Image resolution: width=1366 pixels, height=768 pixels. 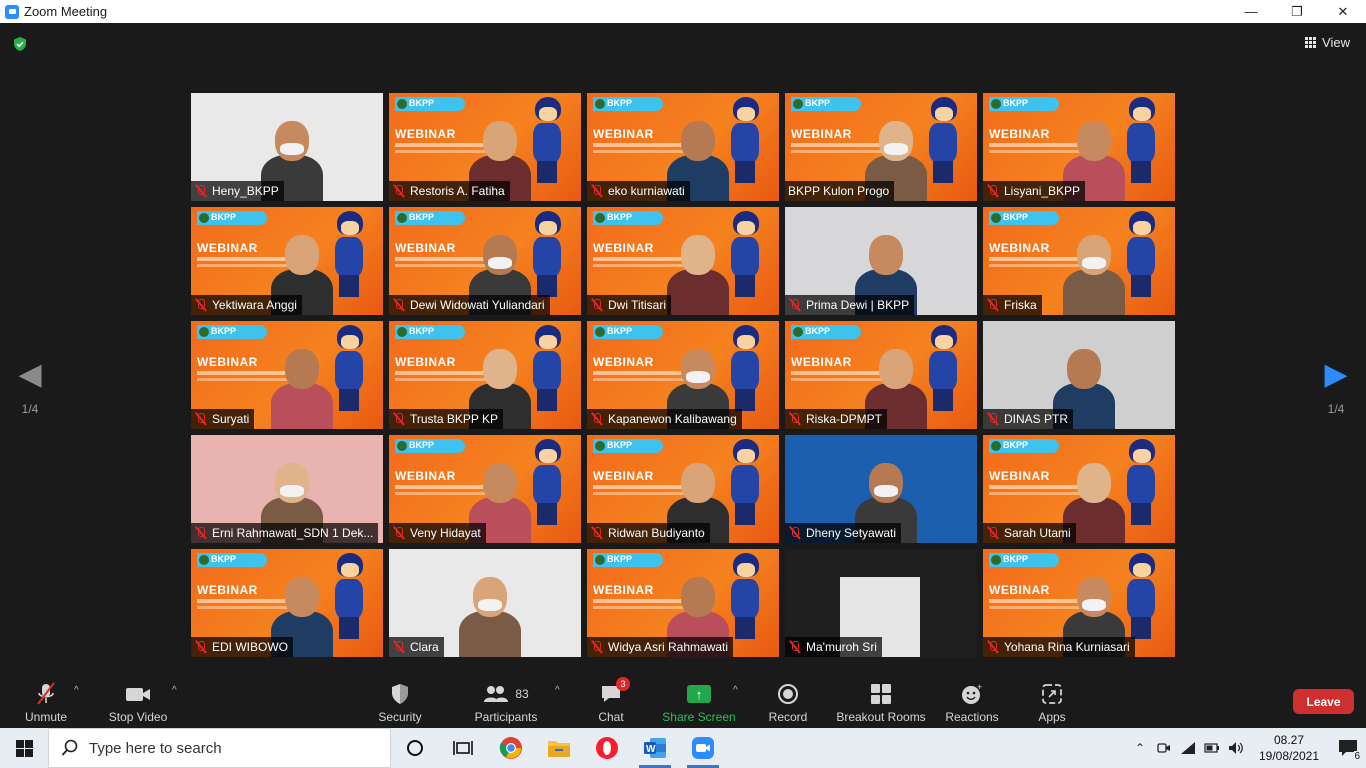 What do you see at coordinates (629, 305) in the screenshot?
I see `participant-name-label: Dwi Titisari` at bounding box center [629, 305].